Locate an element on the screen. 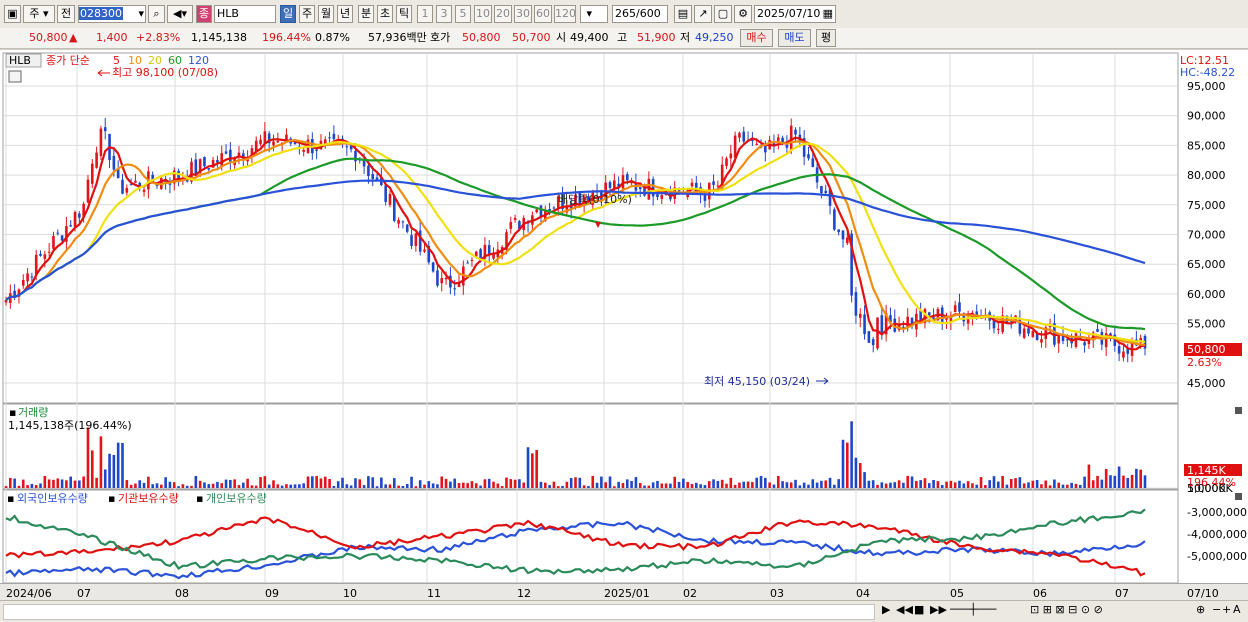  period-button-year: 년 is located at coordinates (345, 14).